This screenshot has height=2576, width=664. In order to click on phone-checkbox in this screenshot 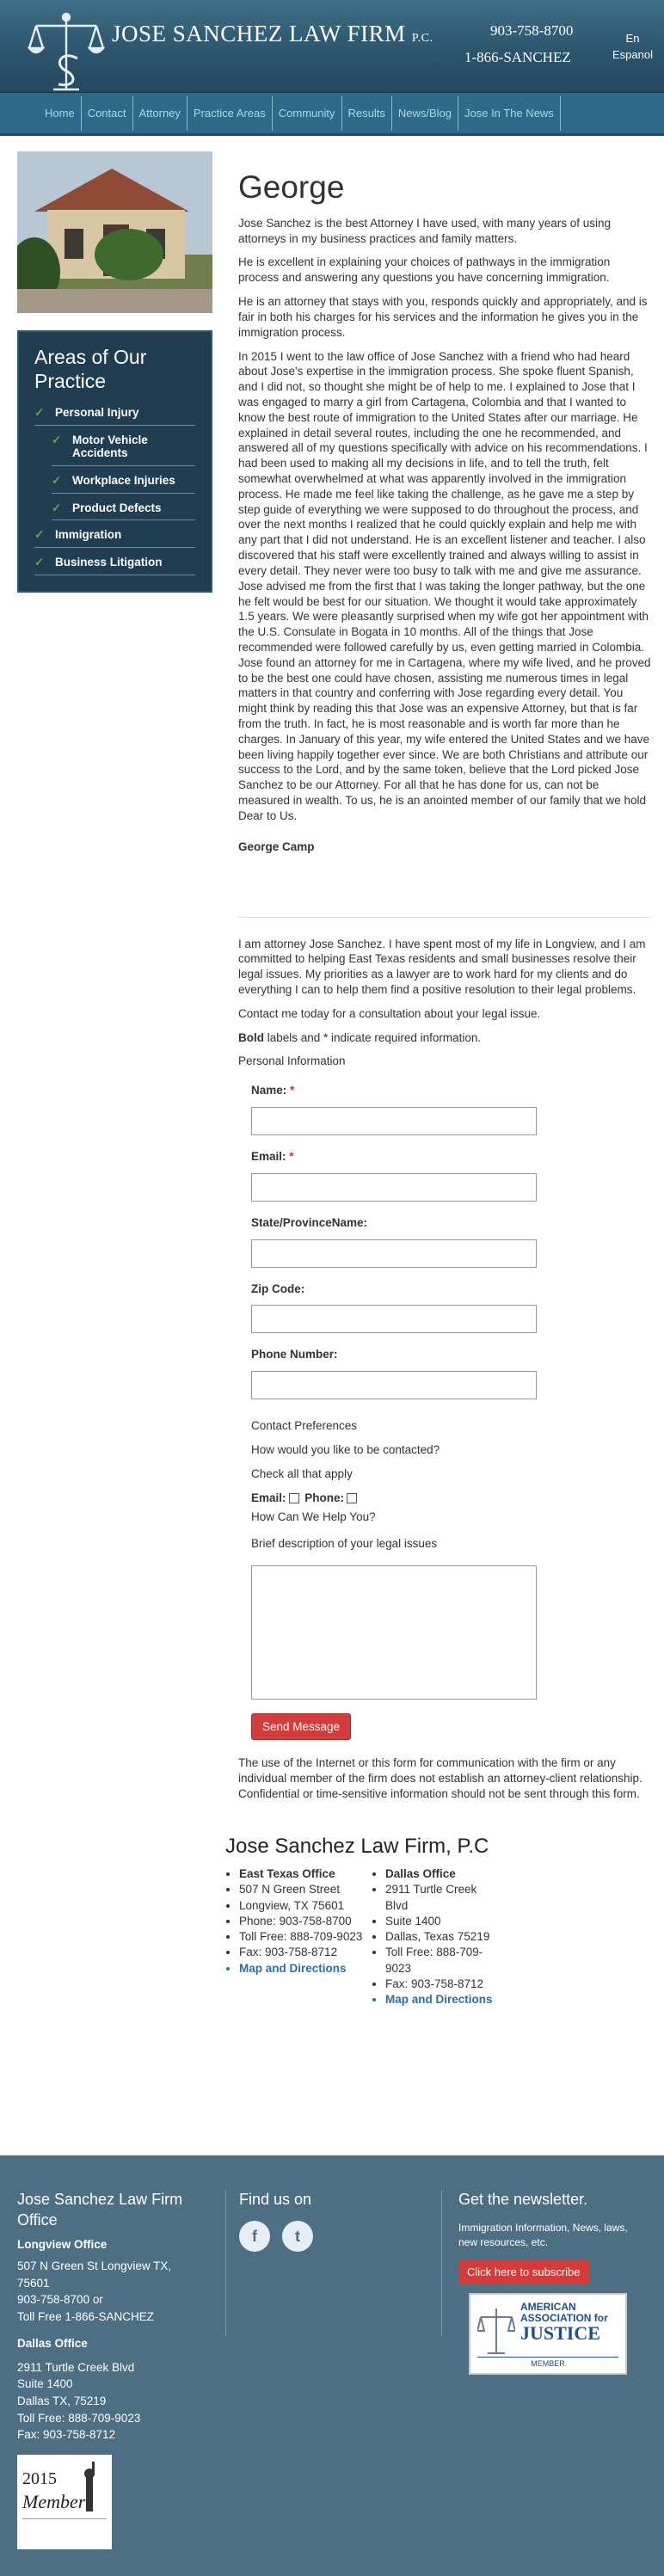, I will do `click(352, 1498)`.